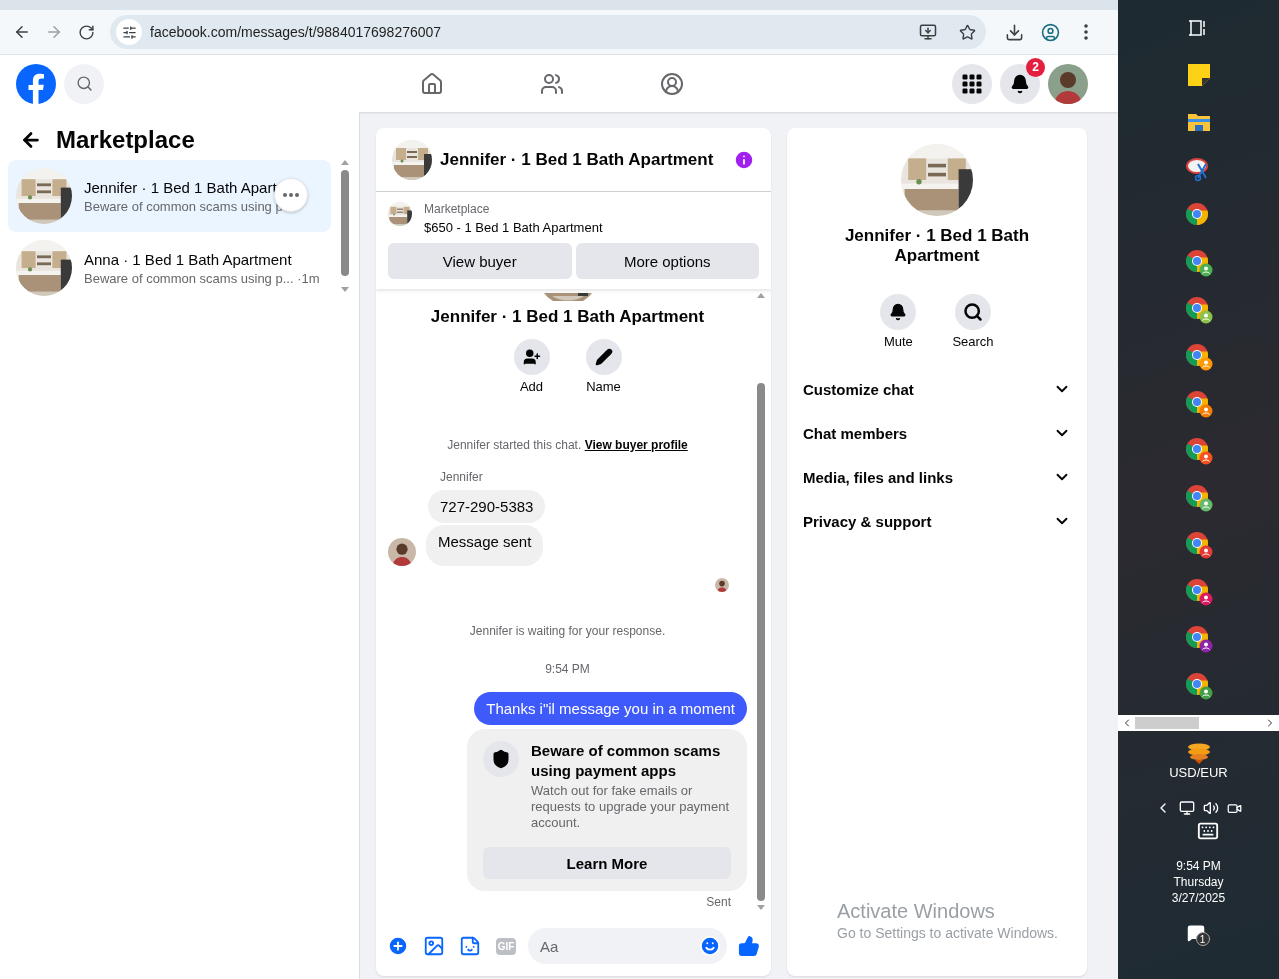 Image resolution: width=1279 pixels, height=979 pixels. I want to click on chat-title: Jennifer · 1 Bed 1 Bath Apartment, so click(577, 159).